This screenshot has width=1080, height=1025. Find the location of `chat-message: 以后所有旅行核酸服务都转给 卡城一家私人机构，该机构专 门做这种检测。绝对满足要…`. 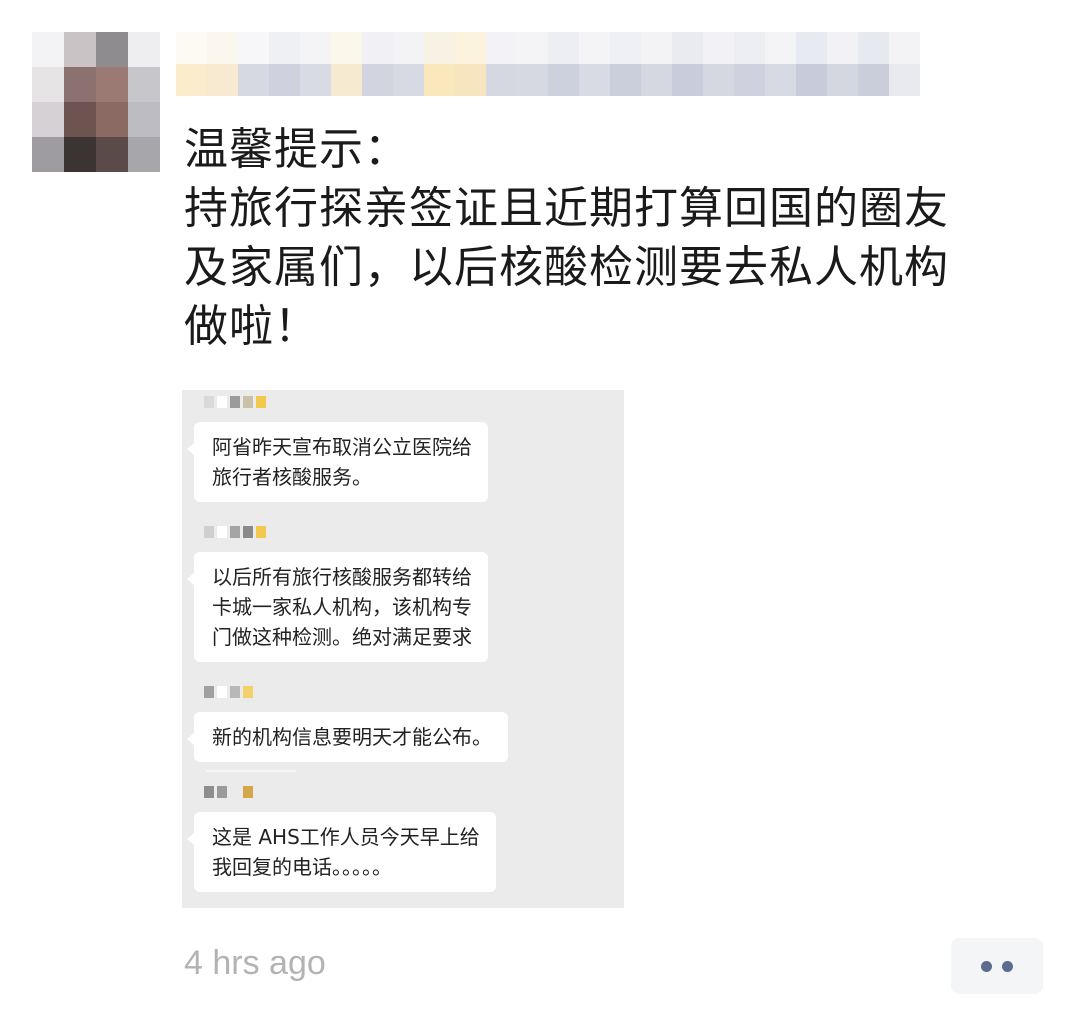

chat-message: 以后所有旅行核酸服务都转给 卡城一家私人机构，该机构专 门做这种检测。绝对满足要… is located at coordinates (337, 594).